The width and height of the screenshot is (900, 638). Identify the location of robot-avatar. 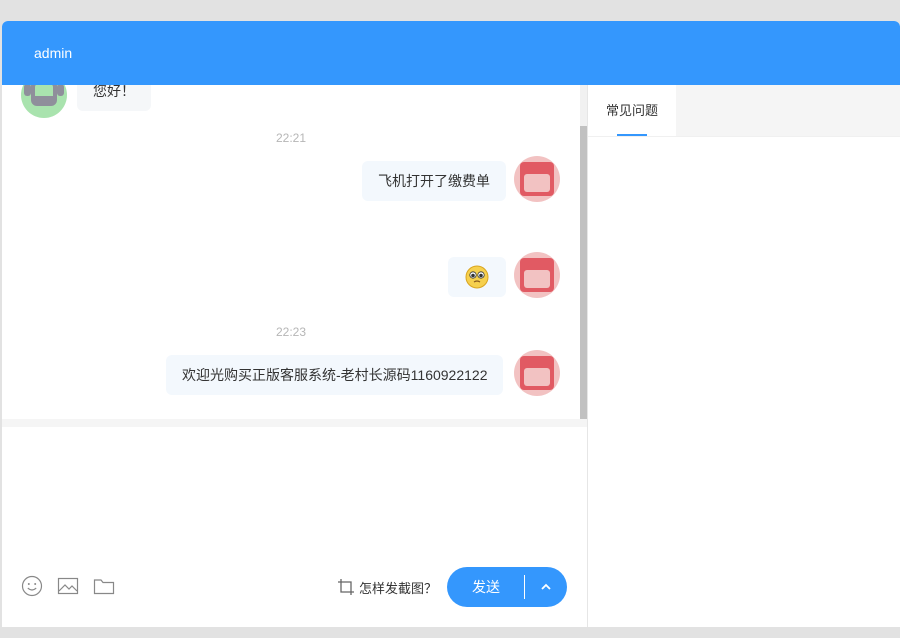
(44, 101).